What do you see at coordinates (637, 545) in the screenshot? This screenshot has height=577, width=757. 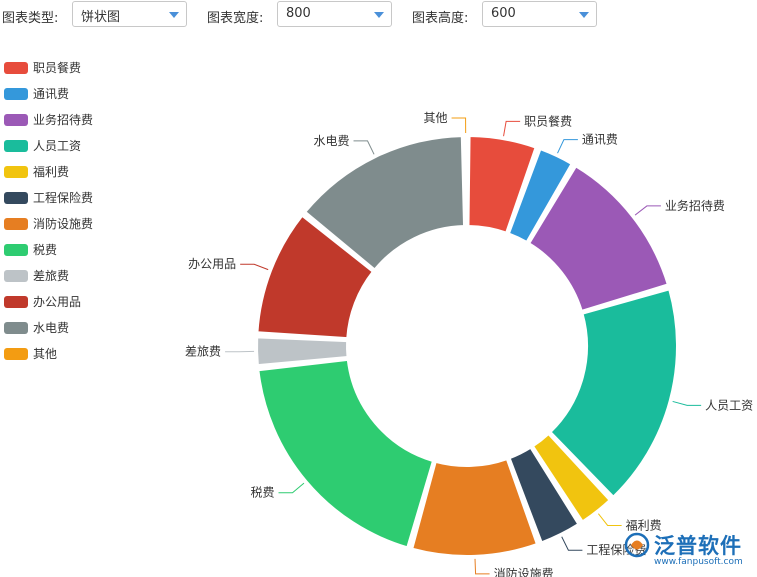 I see `fanpu-logo-icon` at bounding box center [637, 545].